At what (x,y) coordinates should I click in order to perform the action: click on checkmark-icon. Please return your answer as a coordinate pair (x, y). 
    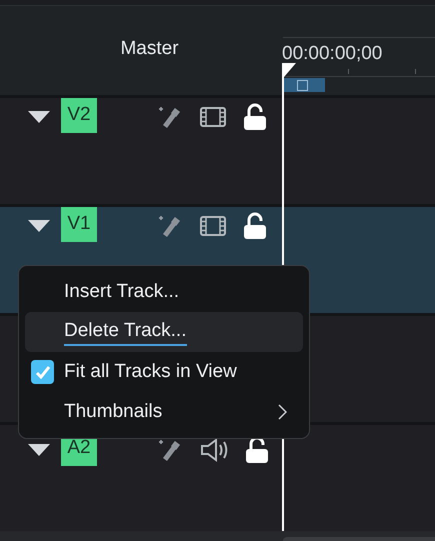
    Looking at the image, I should click on (42, 372).